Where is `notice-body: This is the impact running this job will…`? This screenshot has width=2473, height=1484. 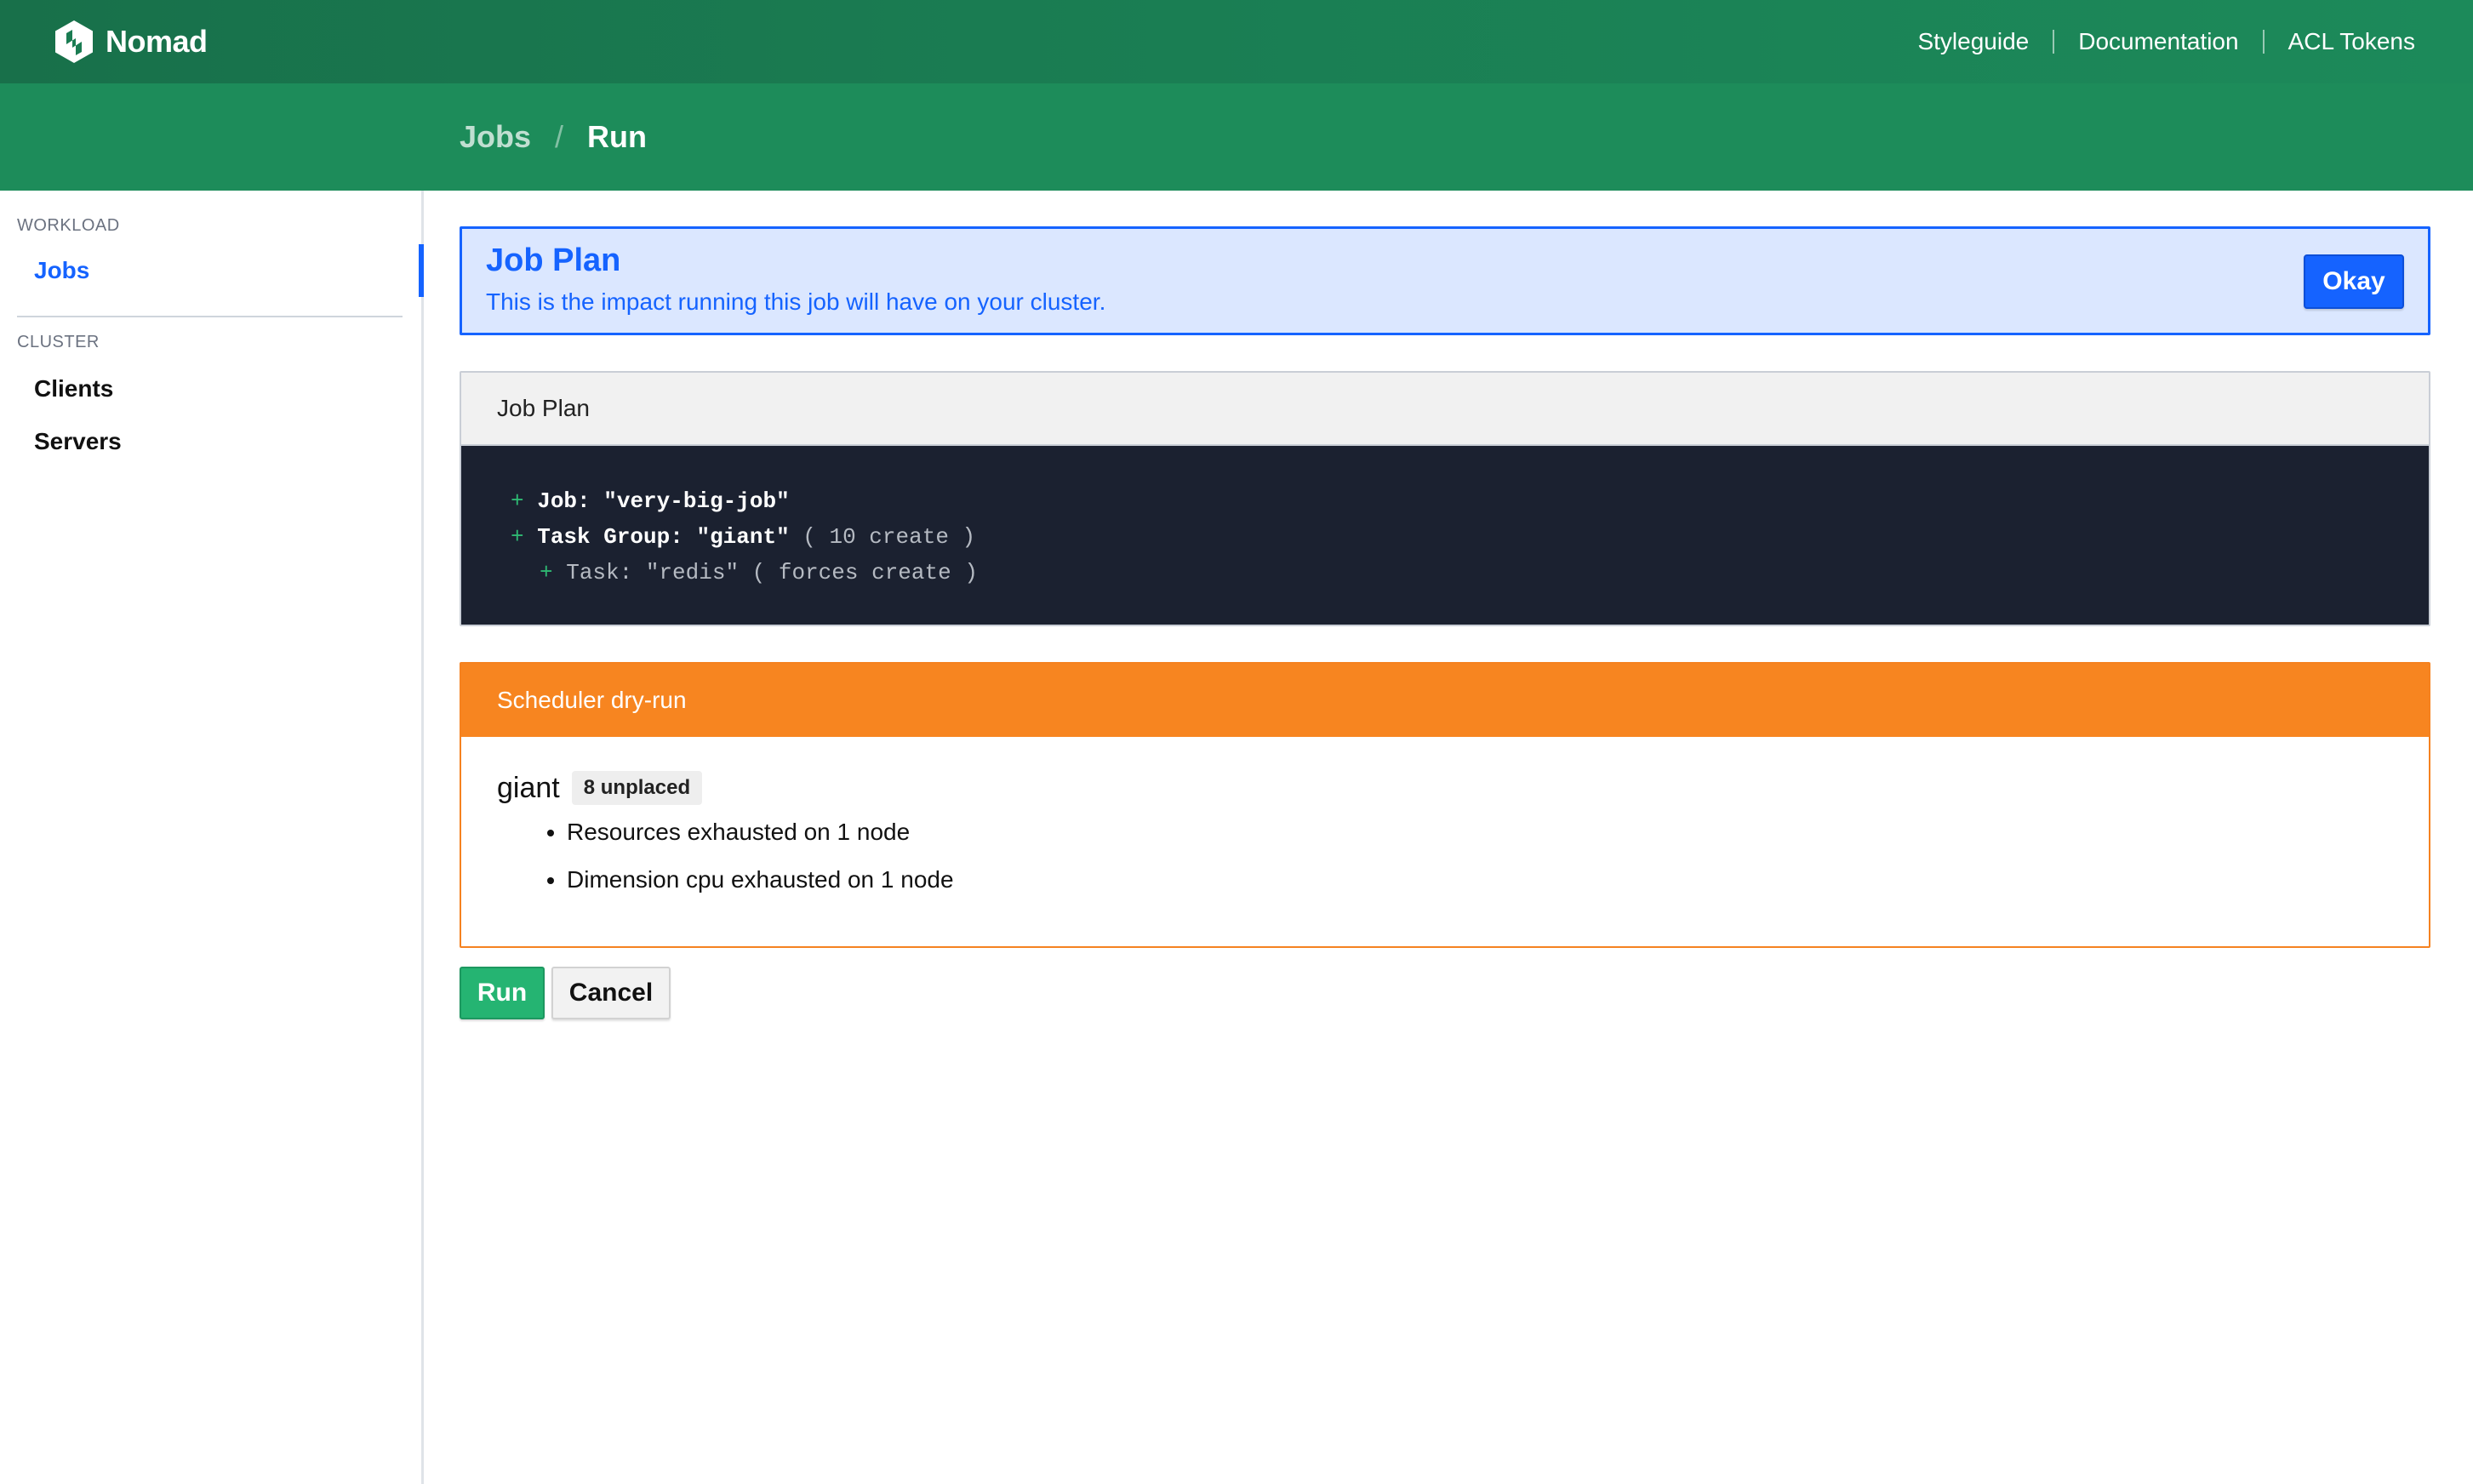
notice-body: This is the impact running this job will… is located at coordinates (796, 301).